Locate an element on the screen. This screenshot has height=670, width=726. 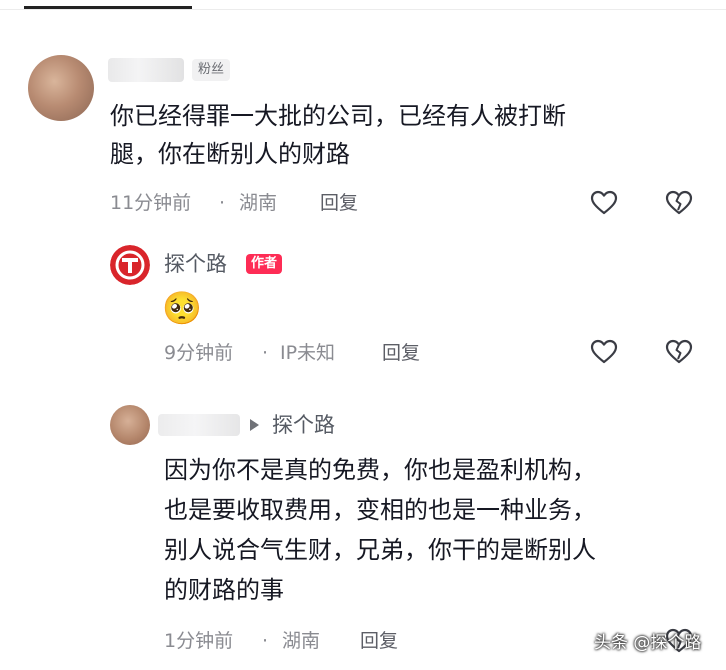
fan-badge: 粉丝 is located at coordinates (211, 70).